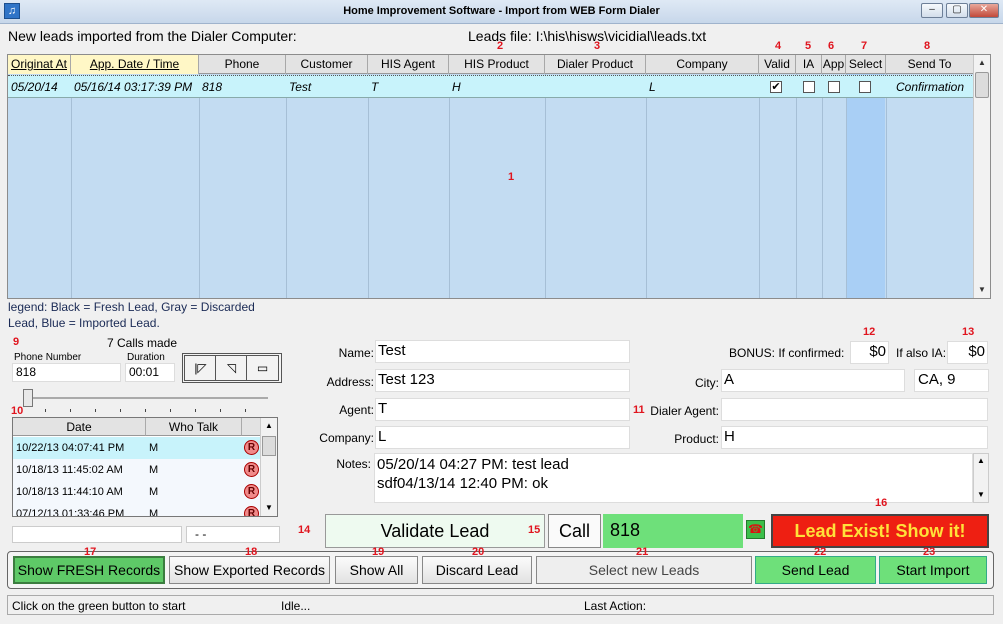 The image size is (1003, 624). I want to click on validate-lead-button: Validate Lead, so click(435, 531).